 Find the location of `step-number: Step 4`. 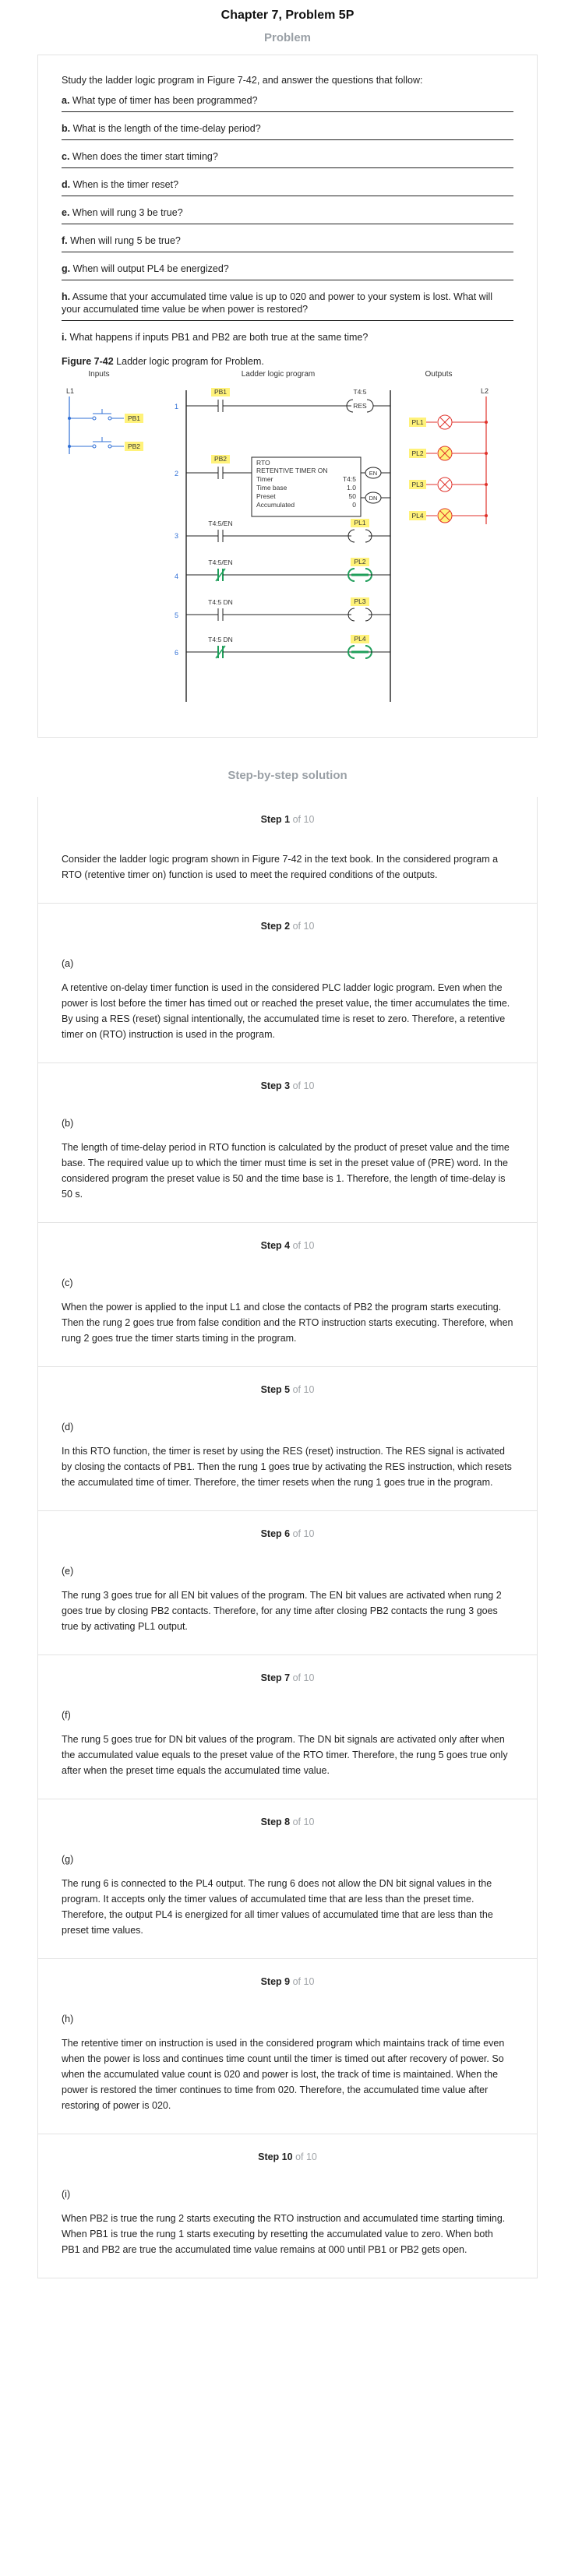

step-number: Step 4 is located at coordinates (275, 1245).